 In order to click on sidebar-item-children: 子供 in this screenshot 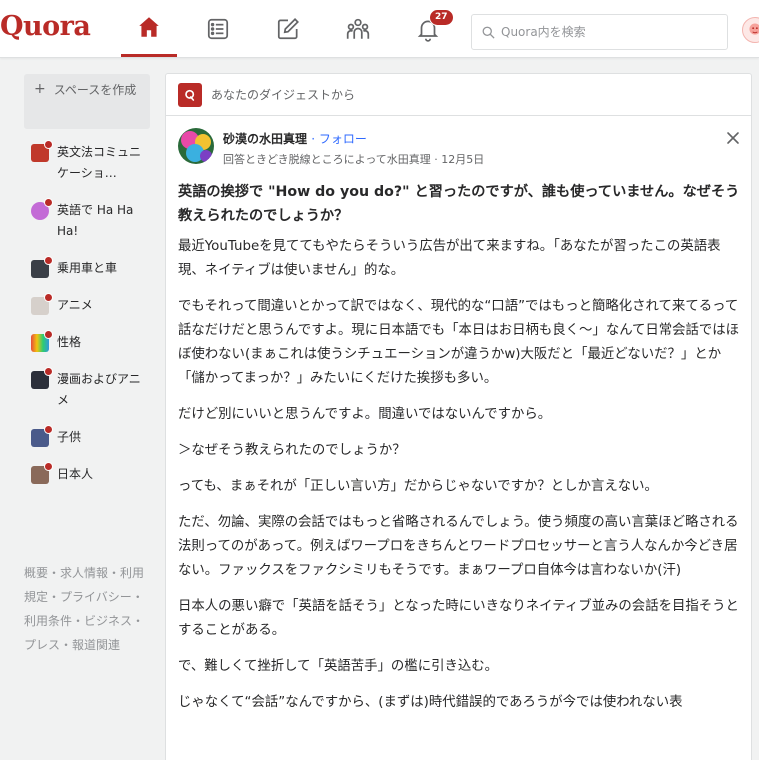, I will do `click(87, 436)`.